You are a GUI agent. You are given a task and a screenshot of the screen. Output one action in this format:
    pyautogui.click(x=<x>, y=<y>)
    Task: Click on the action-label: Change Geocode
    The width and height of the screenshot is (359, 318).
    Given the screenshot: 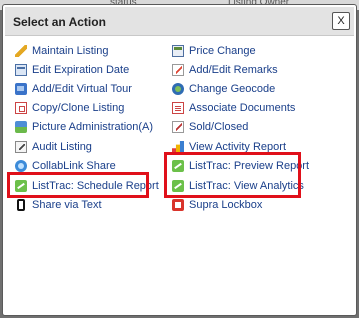 What is the action you would take?
    pyautogui.click(x=232, y=89)
    